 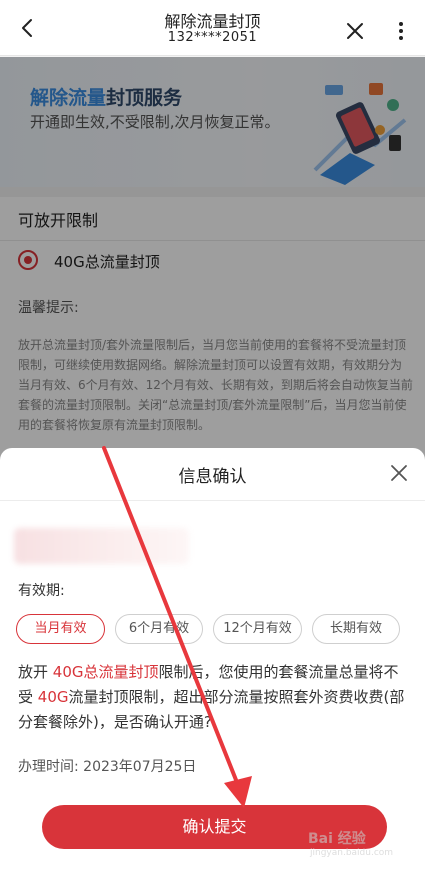 I want to click on baidu-watermark: Bai 经验 jingyan.baidu.com, so click(x=364, y=846).